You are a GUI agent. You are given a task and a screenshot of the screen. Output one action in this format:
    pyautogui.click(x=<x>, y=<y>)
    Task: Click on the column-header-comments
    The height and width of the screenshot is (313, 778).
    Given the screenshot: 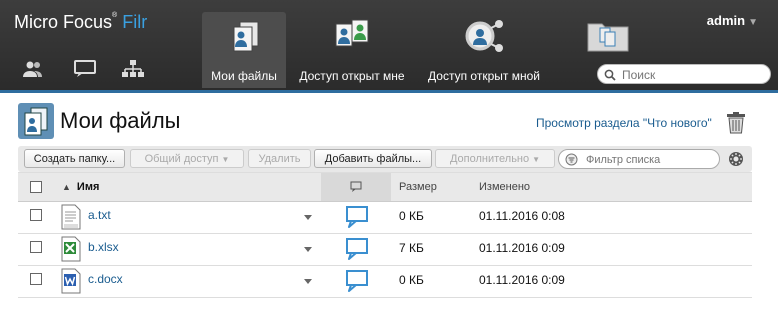 What is the action you would take?
    pyautogui.click(x=356, y=187)
    